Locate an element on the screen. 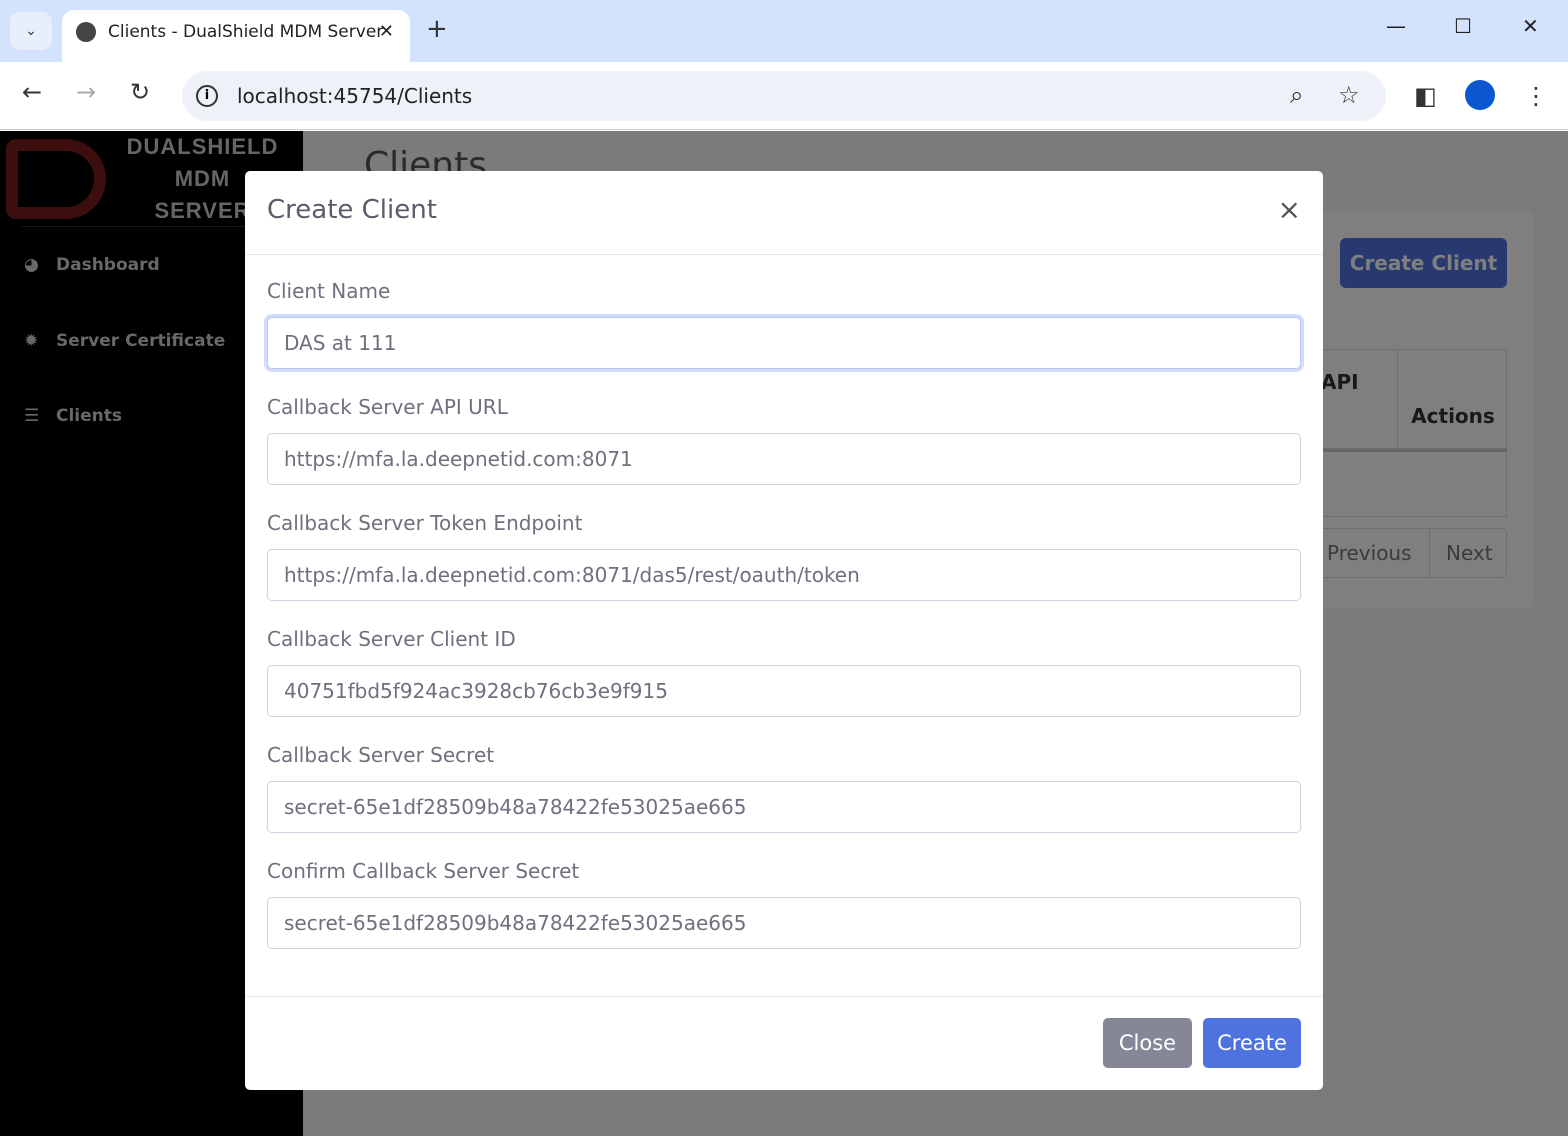 The height and width of the screenshot is (1136, 1568). field-label: Callback Server API URL is located at coordinates (387, 407).